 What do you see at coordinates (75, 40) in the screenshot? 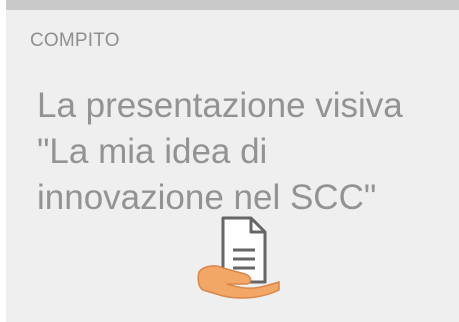
I see `card-type-label: COMPITO` at bounding box center [75, 40].